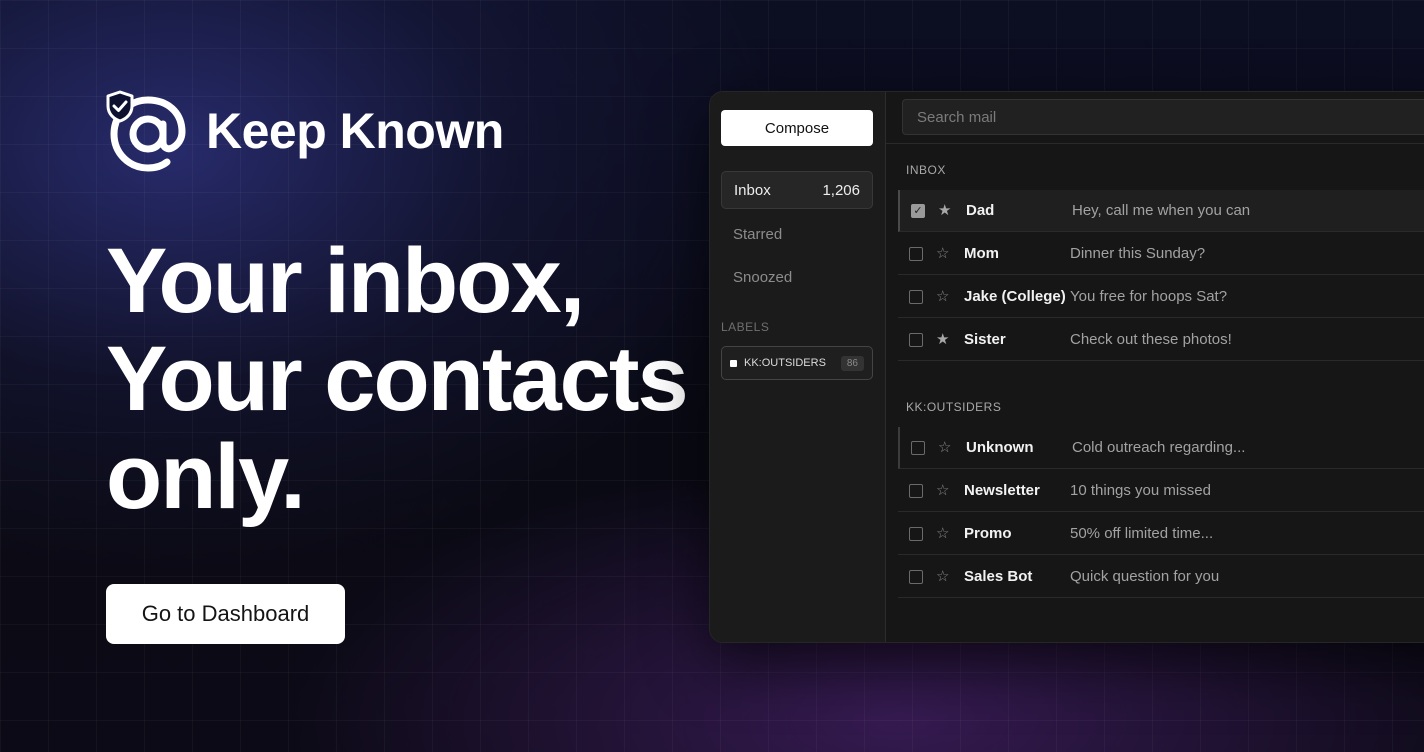  Describe the element at coordinates (1155, 143) in the screenshot. I see `search-divider` at that location.